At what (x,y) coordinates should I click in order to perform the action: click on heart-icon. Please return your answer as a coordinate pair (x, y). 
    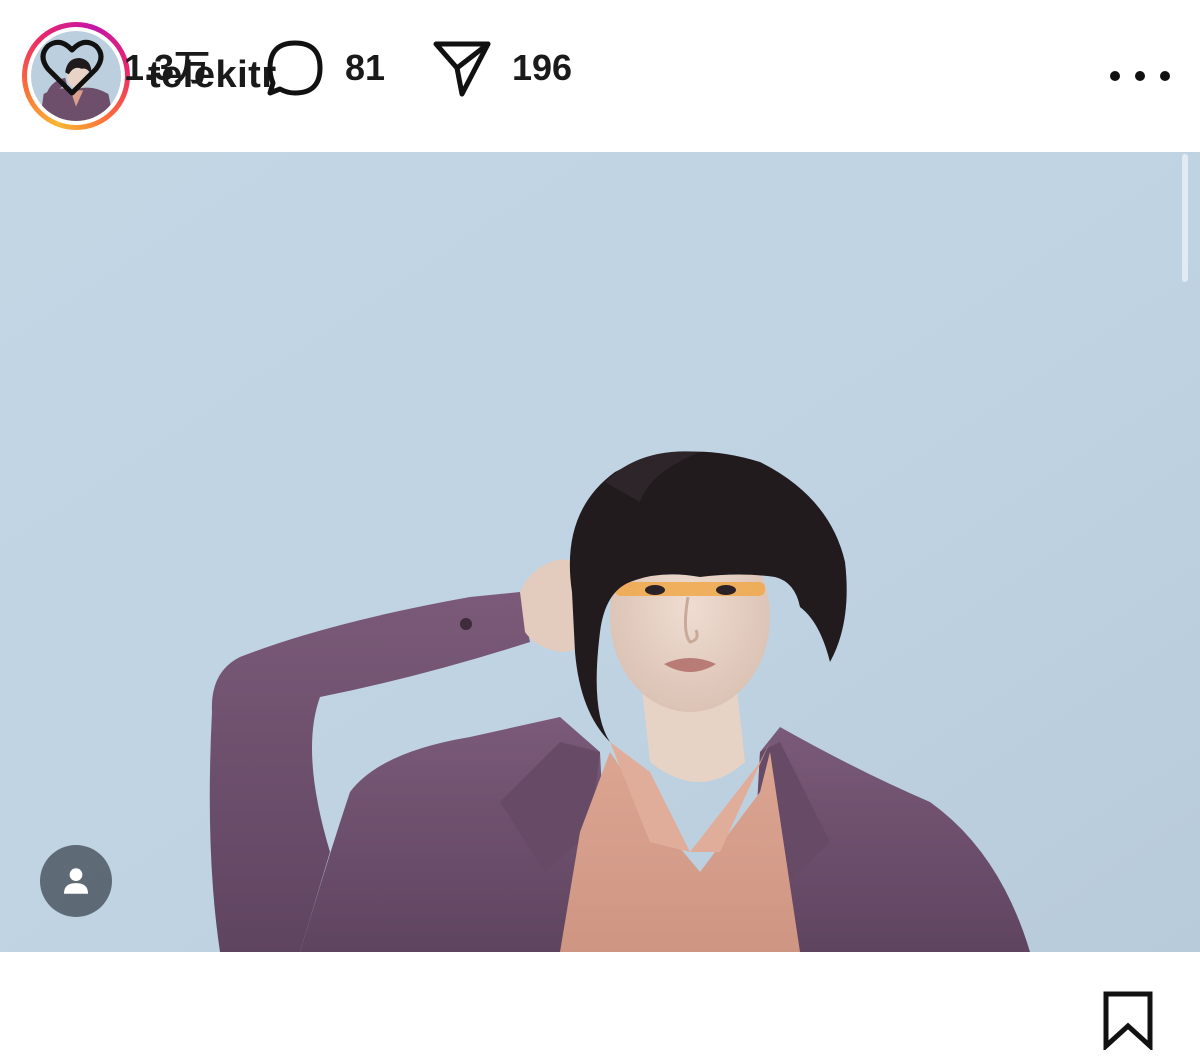
    Looking at the image, I should click on (72, 67).